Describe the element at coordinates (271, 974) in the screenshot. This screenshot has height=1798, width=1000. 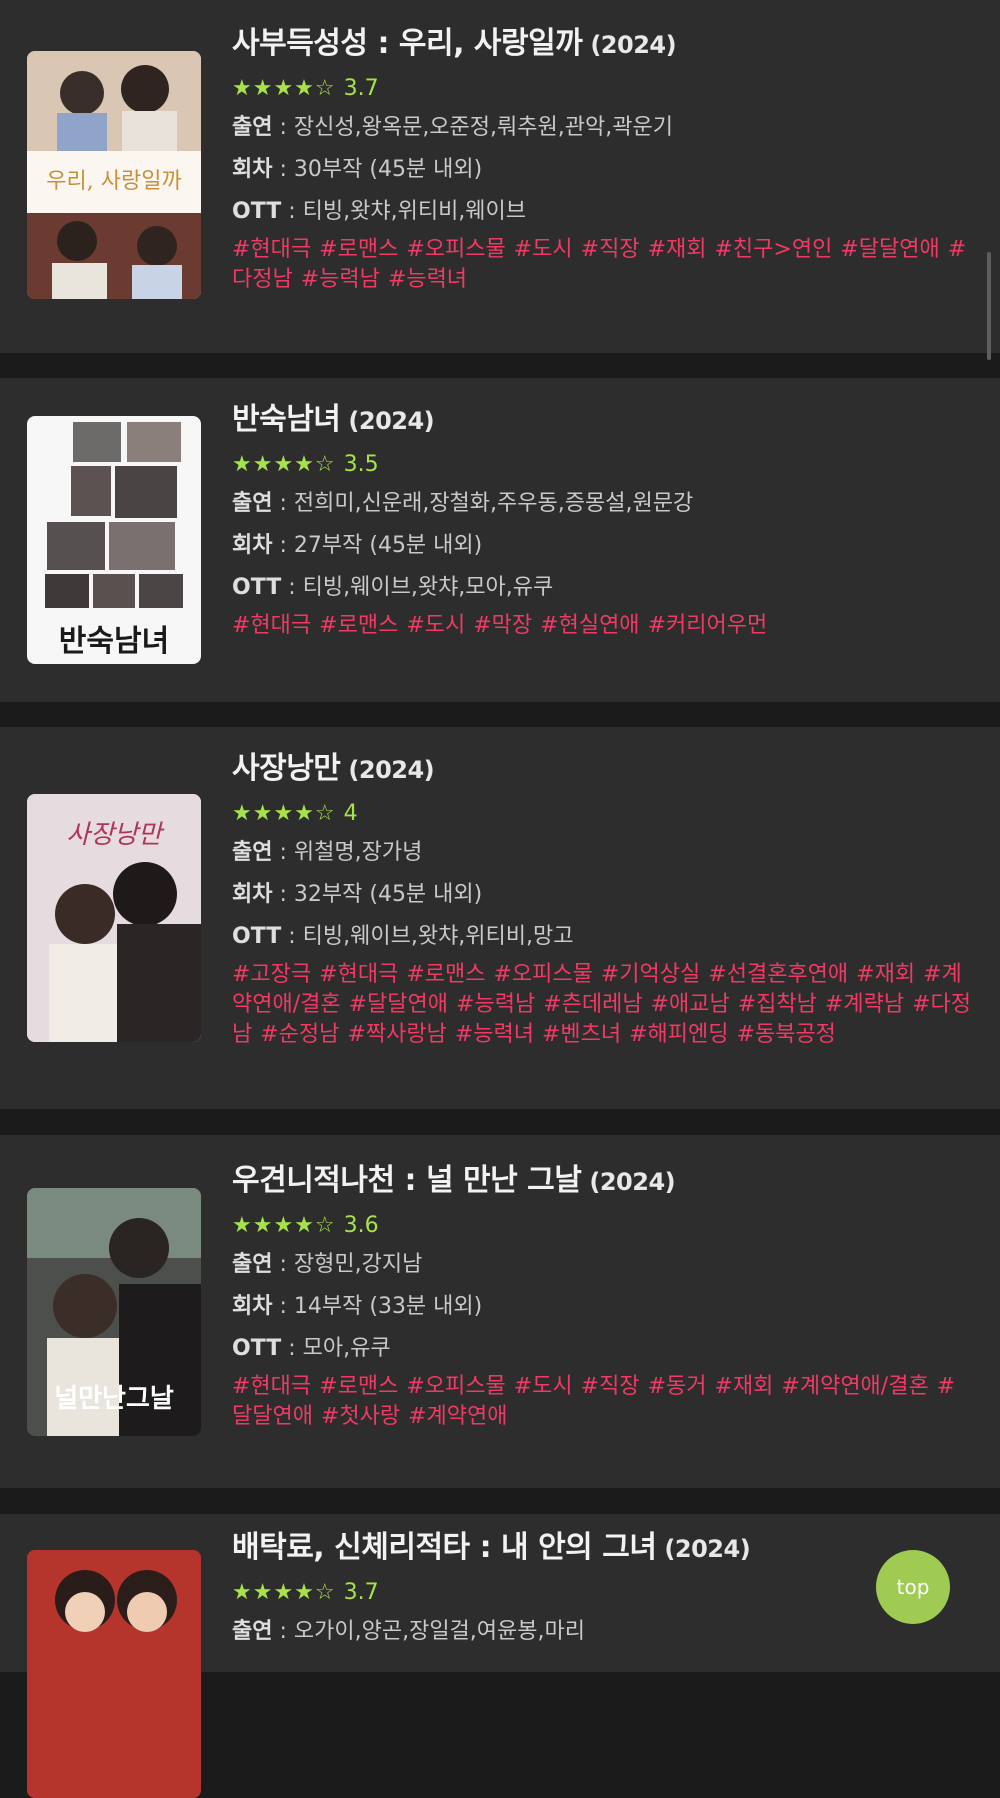
I see `tag-link: #고장극` at that location.